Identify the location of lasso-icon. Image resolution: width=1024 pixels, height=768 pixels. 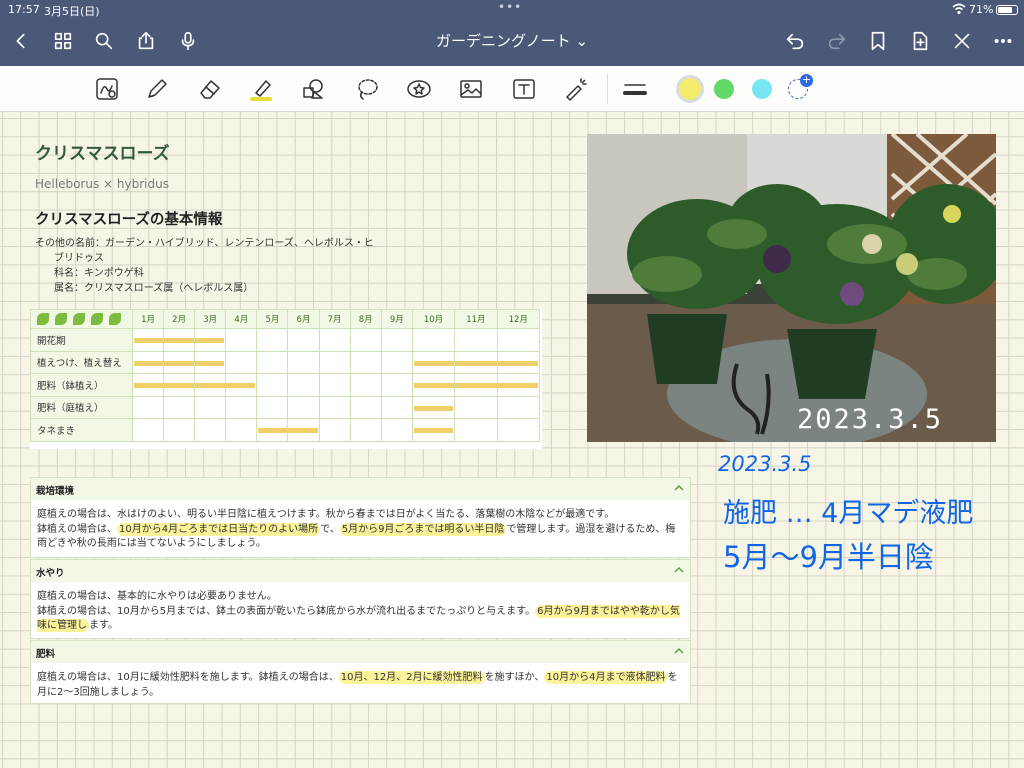
(367, 89).